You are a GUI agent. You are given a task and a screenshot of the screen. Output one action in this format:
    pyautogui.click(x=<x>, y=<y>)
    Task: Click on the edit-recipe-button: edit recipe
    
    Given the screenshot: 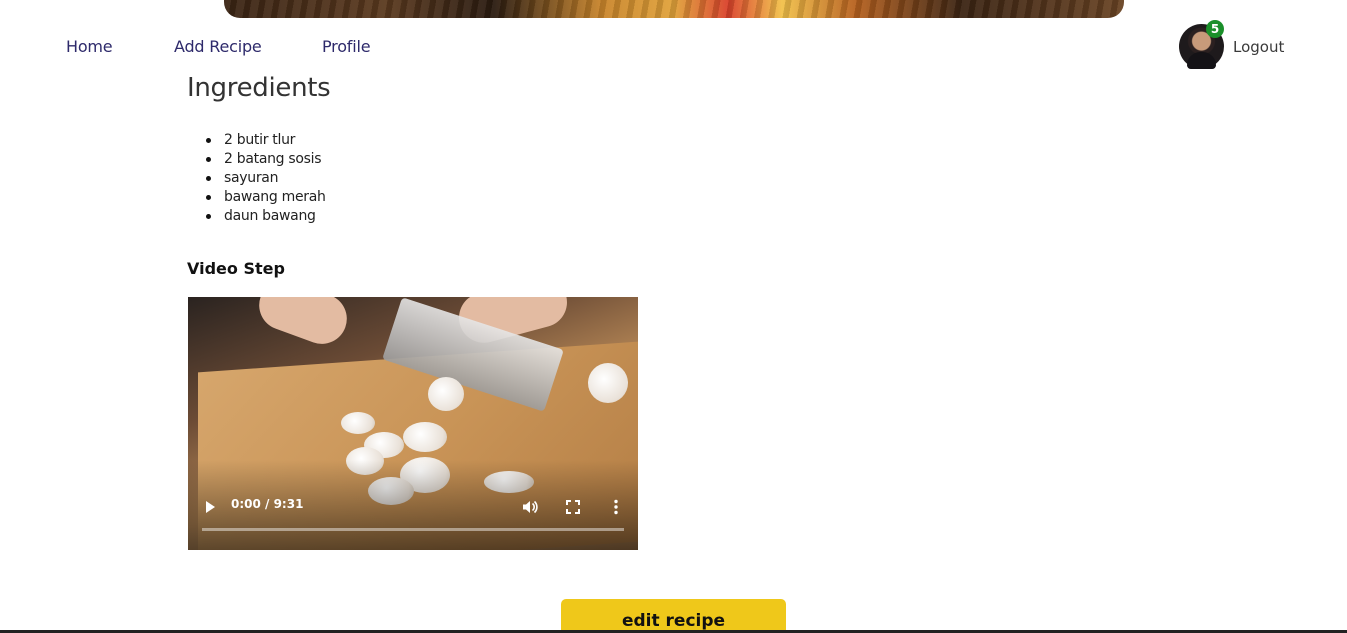 What is the action you would take?
    pyautogui.click(x=673, y=616)
    